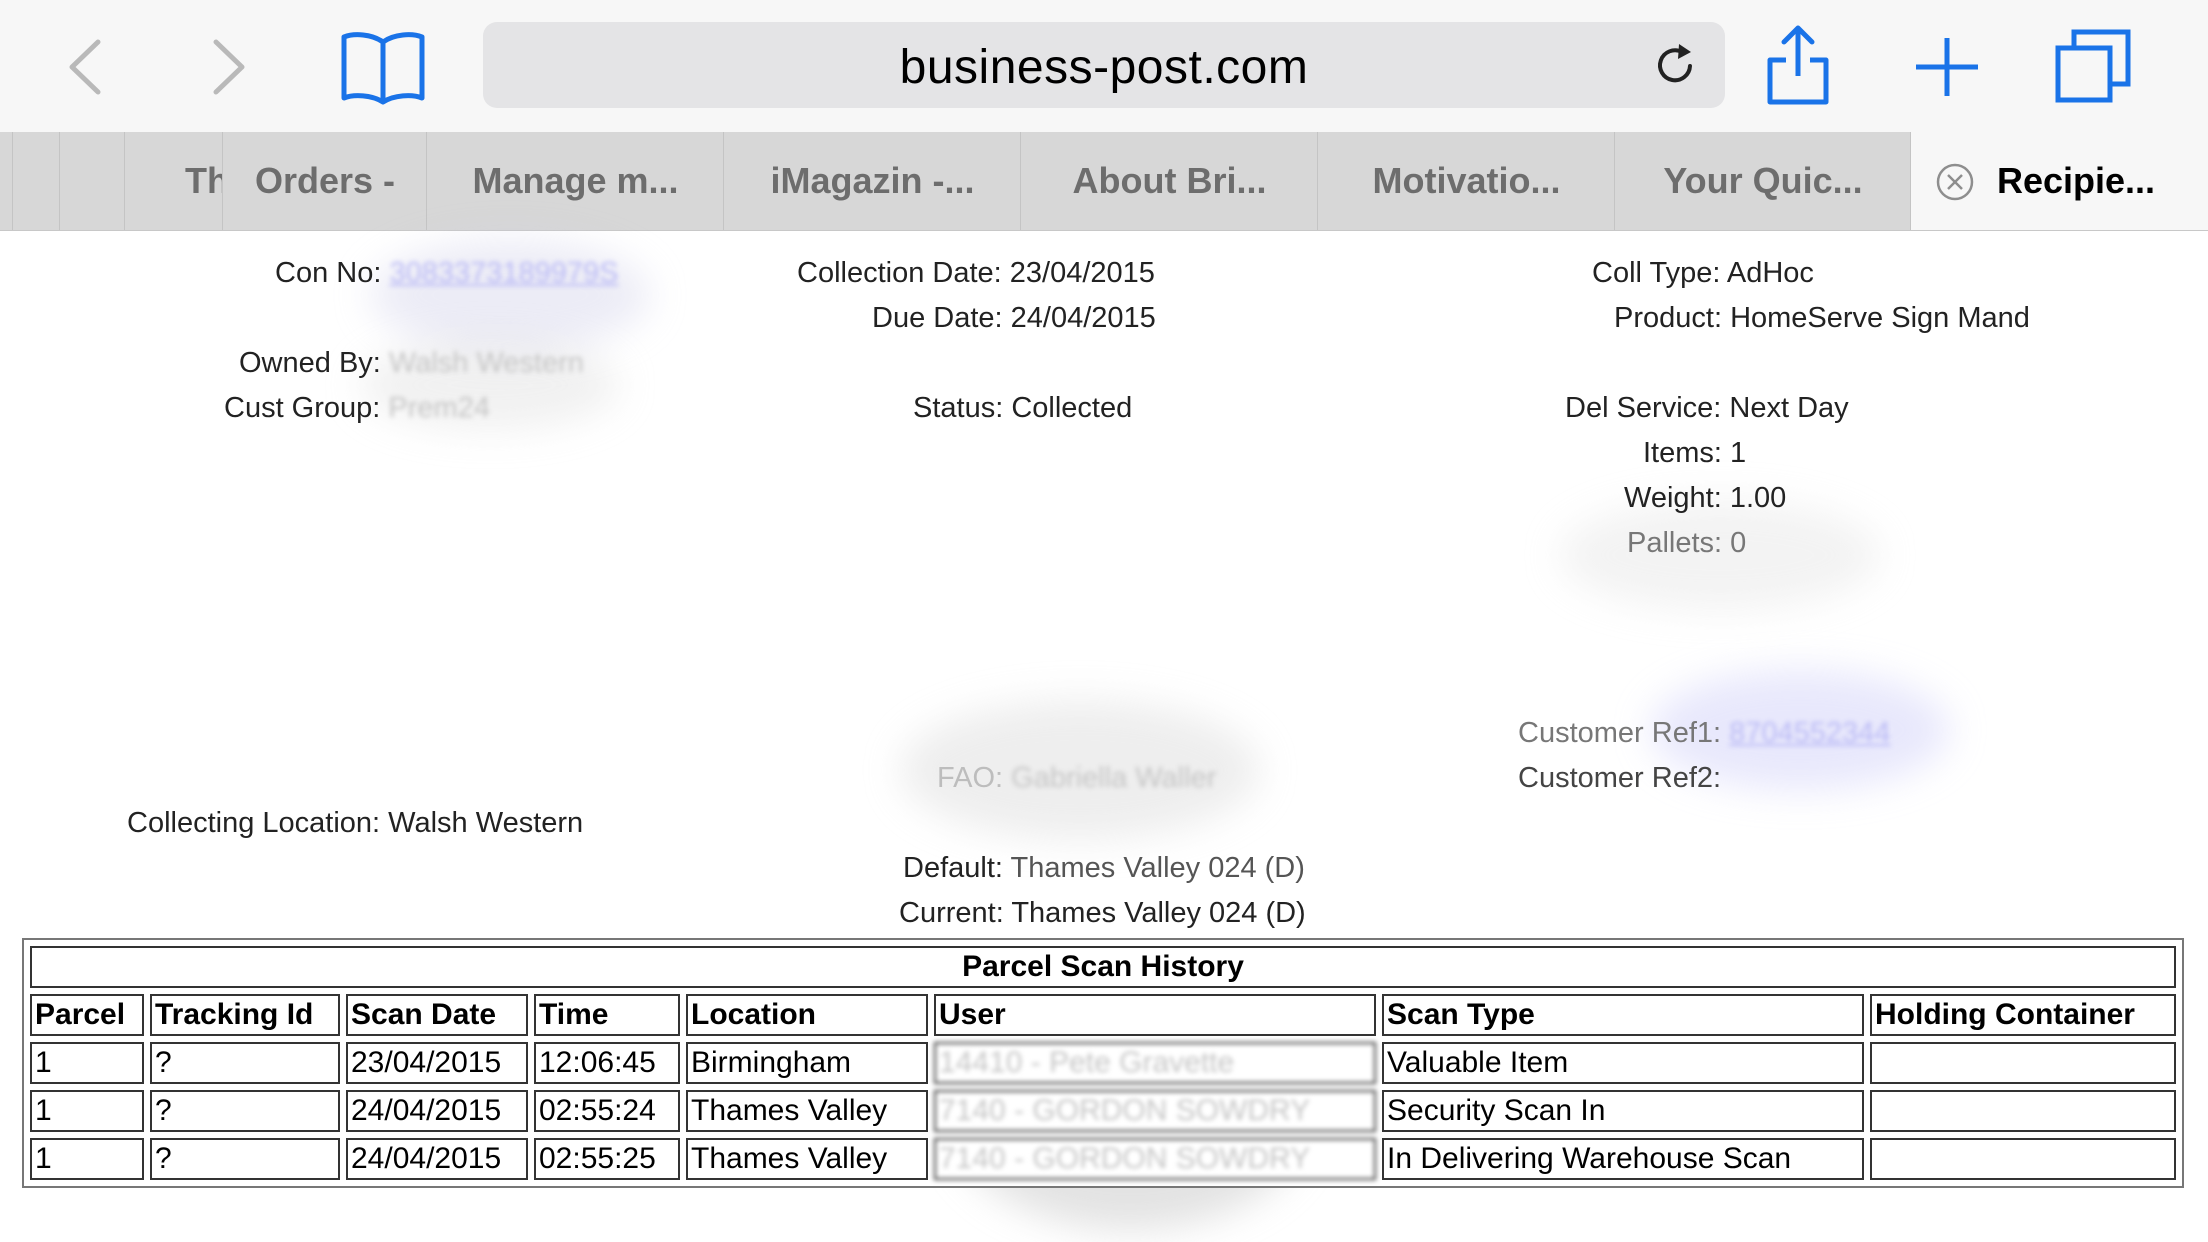 The height and width of the screenshot is (1242, 2208). What do you see at coordinates (324, 181) in the screenshot?
I see `tab-item: Orders -` at bounding box center [324, 181].